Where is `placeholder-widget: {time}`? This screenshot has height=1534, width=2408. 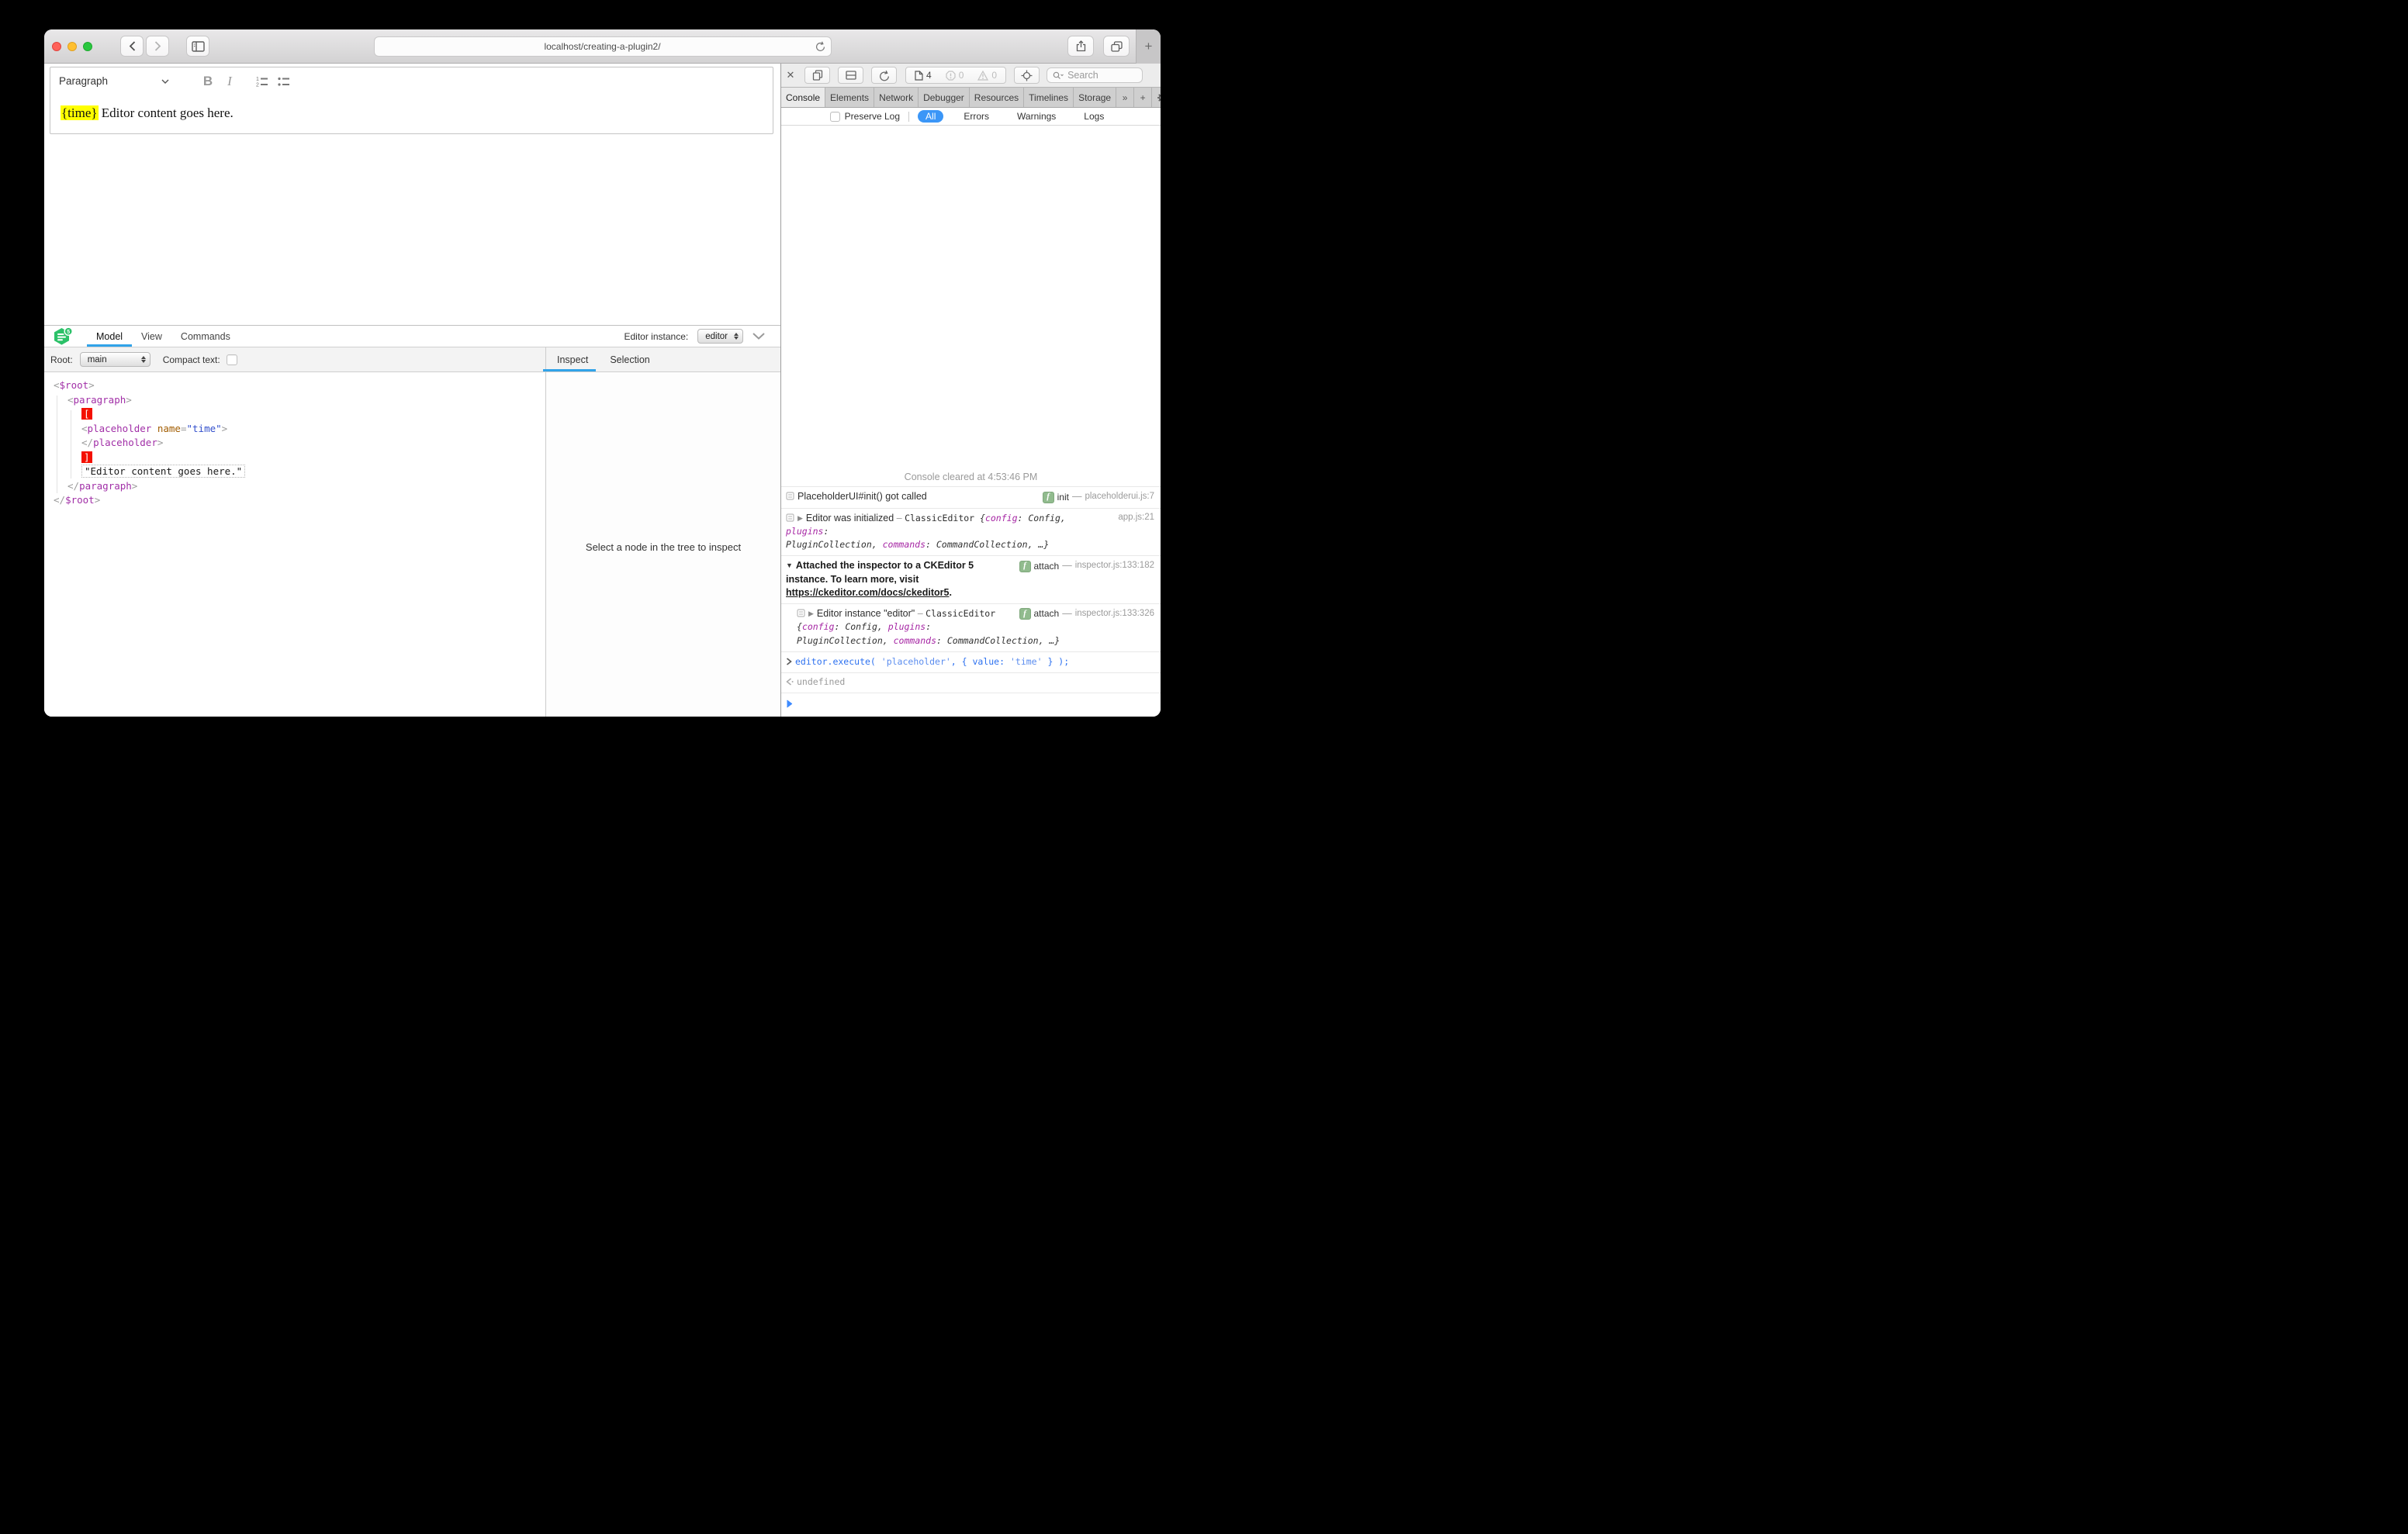
placeholder-widget: {time} is located at coordinates (80, 112).